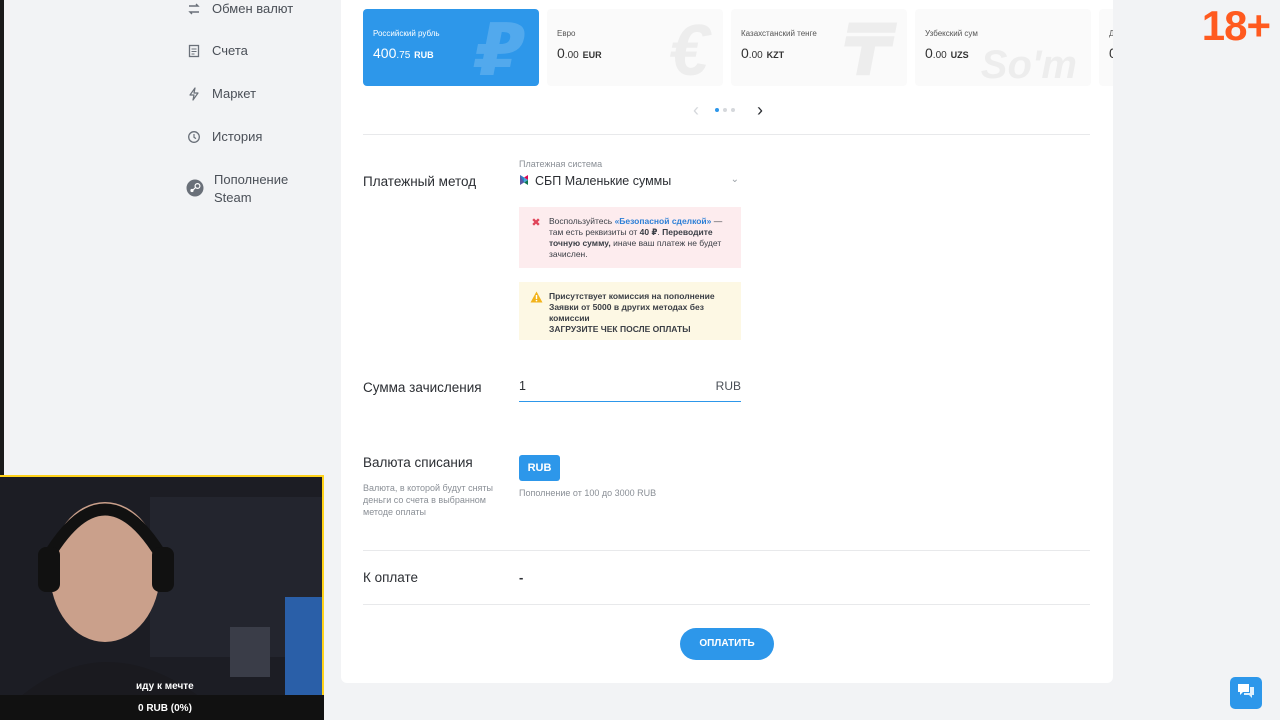 The width and height of the screenshot is (1280, 720). What do you see at coordinates (561, 164) in the screenshot?
I see `payment-system-caption: Платежная система` at bounding box center [561, 164].